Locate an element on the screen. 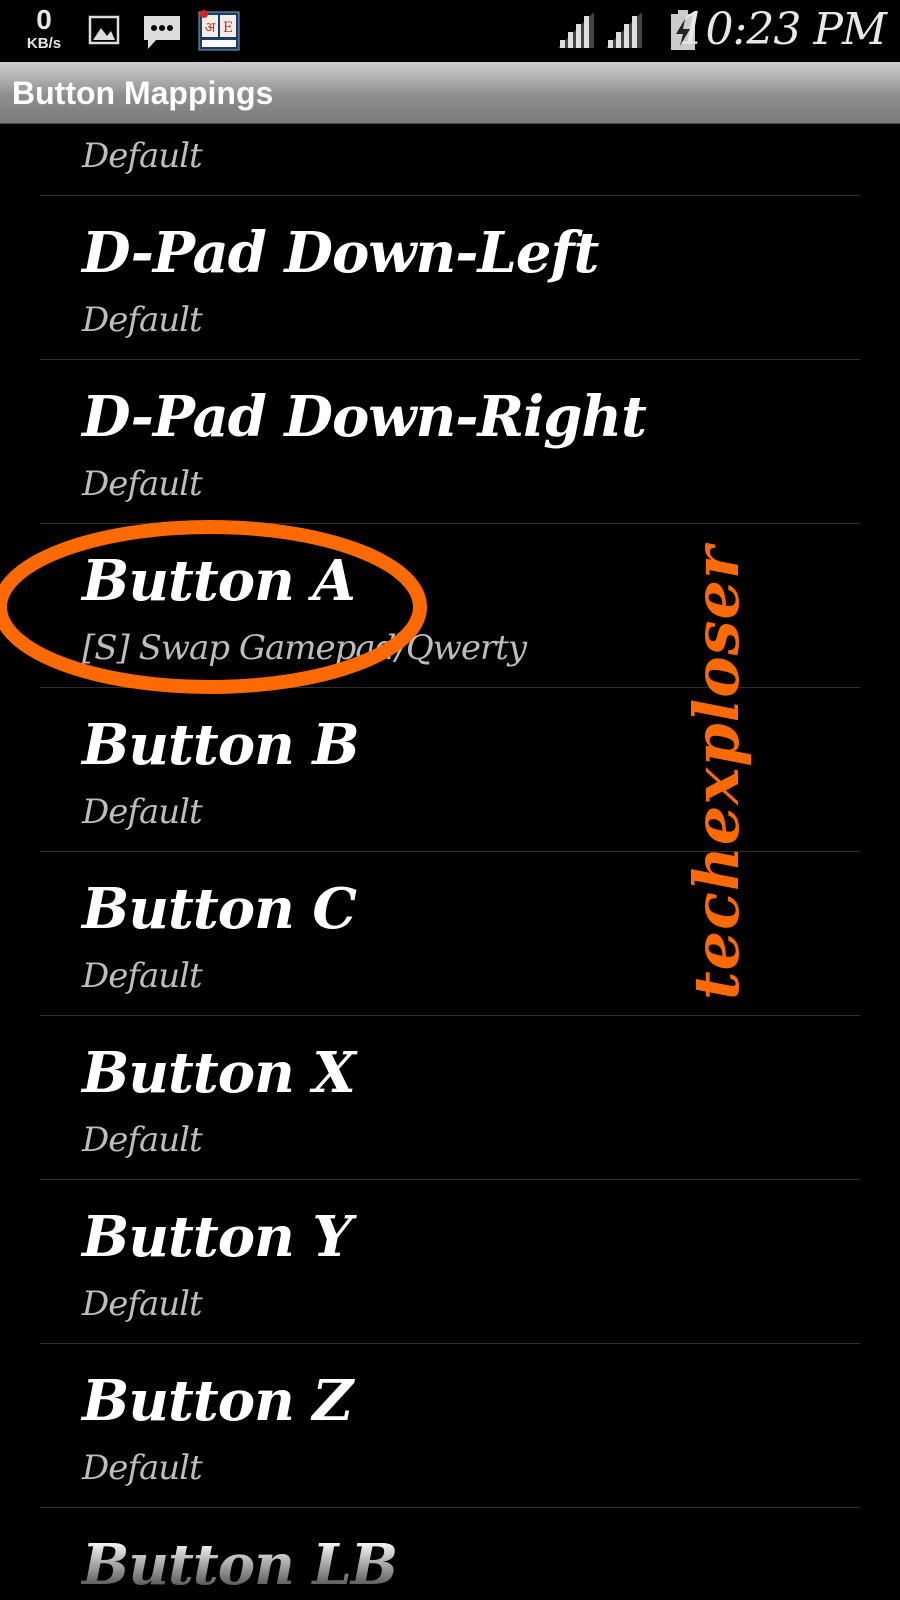  message-icon is located at coordinates (162, 32).